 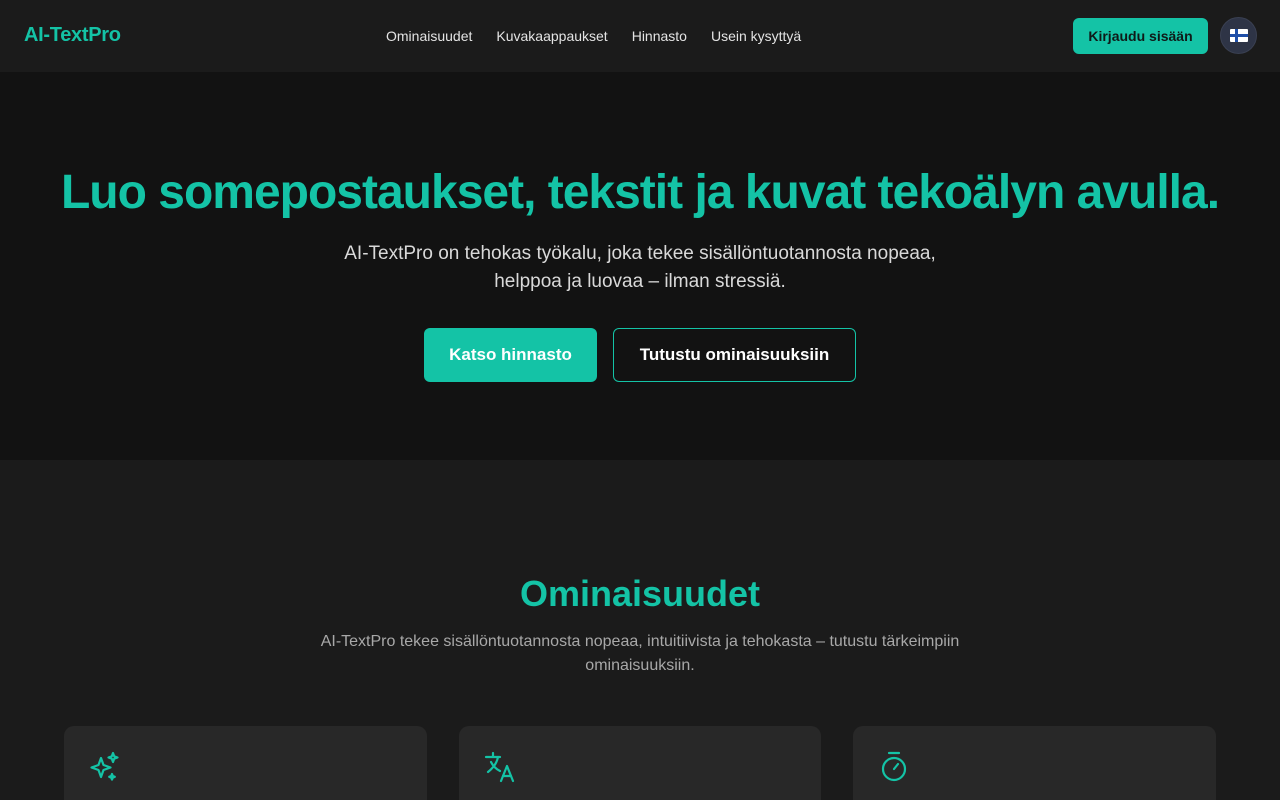 What do you see at coordinates (640, 593) in the screenshot?
I see `features-title: Ominaisuudet` at bounding box center [640, 593].